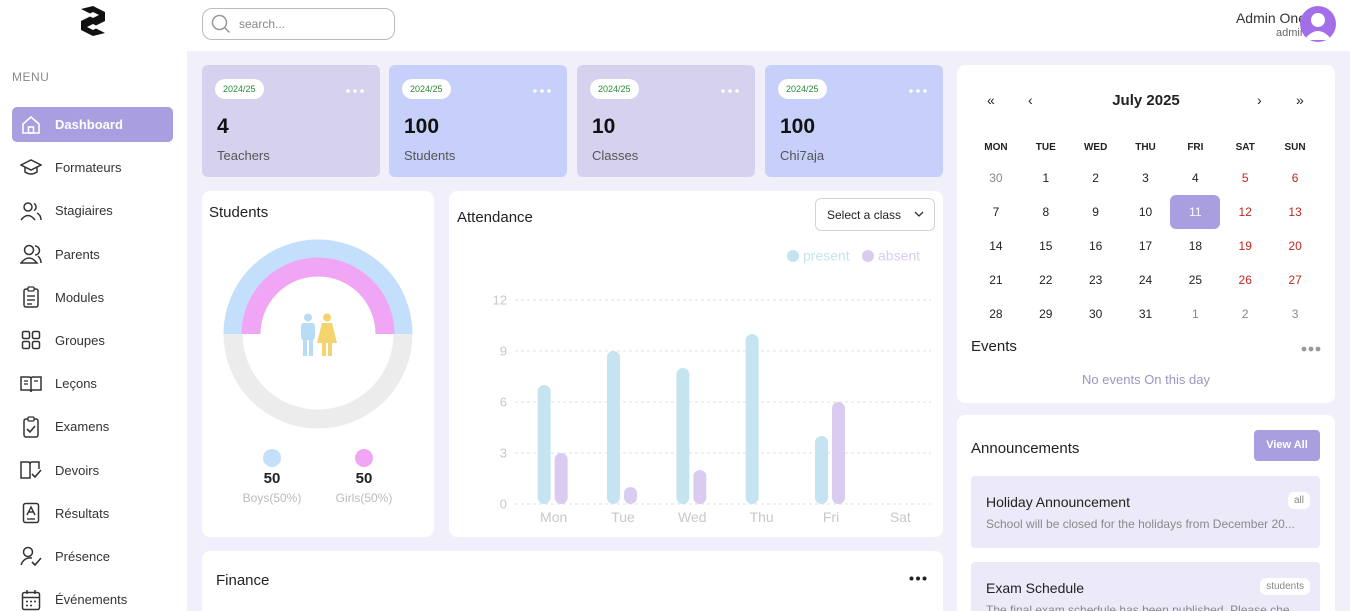 This screenshot has height=611, width=1350. I want to click on calendar-day: 4, so click(1195, 178).